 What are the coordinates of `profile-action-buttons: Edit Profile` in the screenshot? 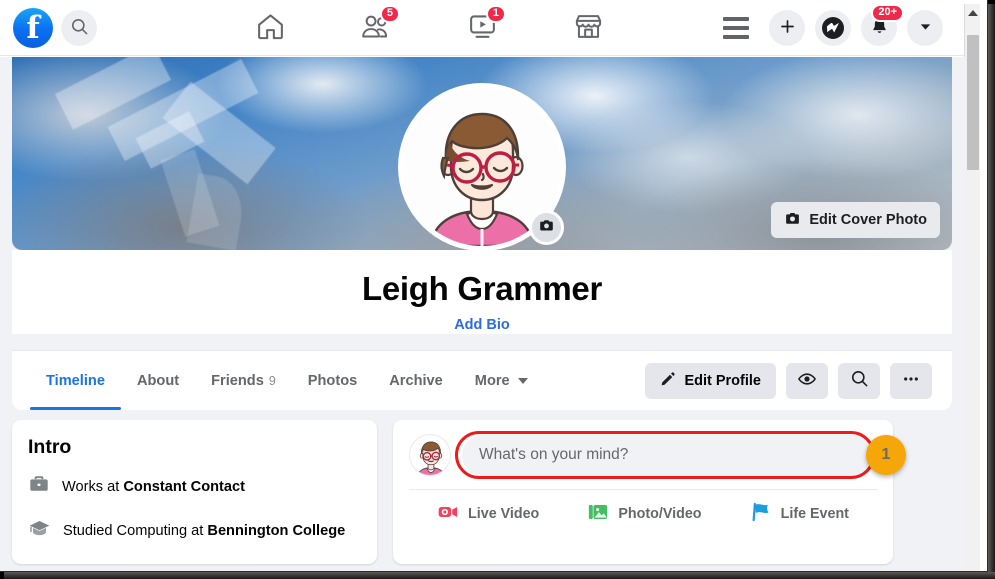 It's located at (788, 380).